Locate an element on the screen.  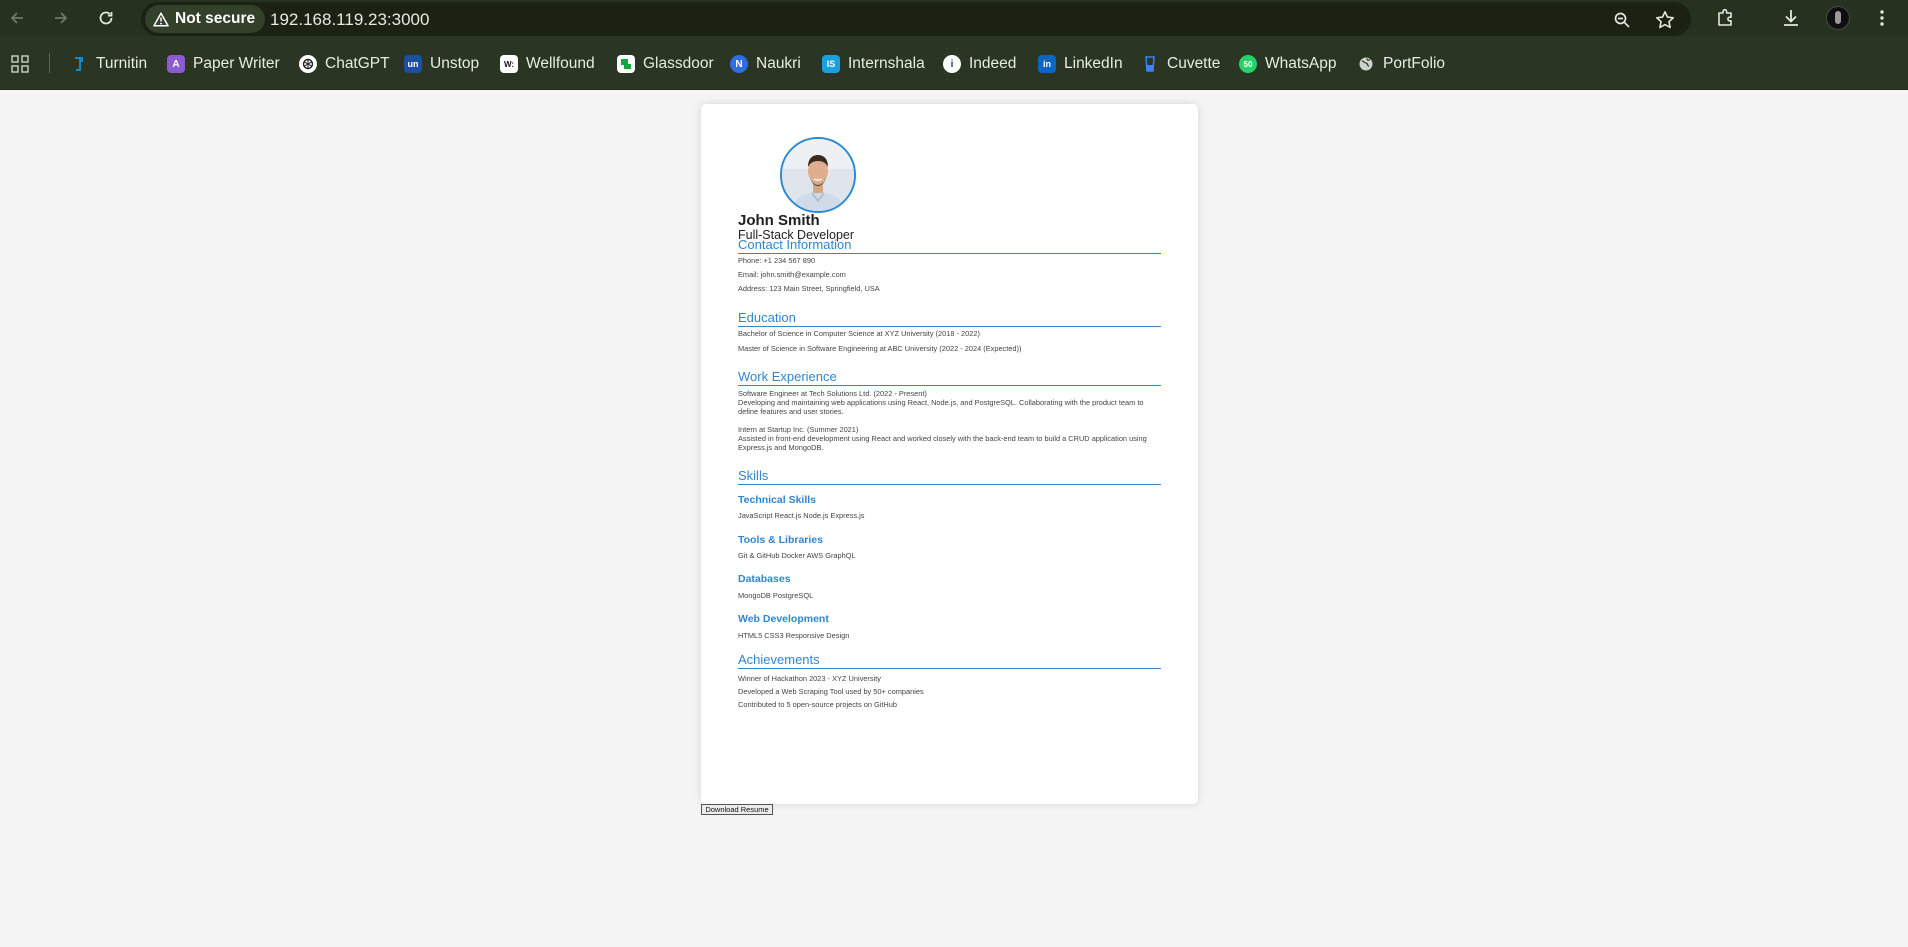
contact-heading: Contact Information is located at coordinates (949, 245).